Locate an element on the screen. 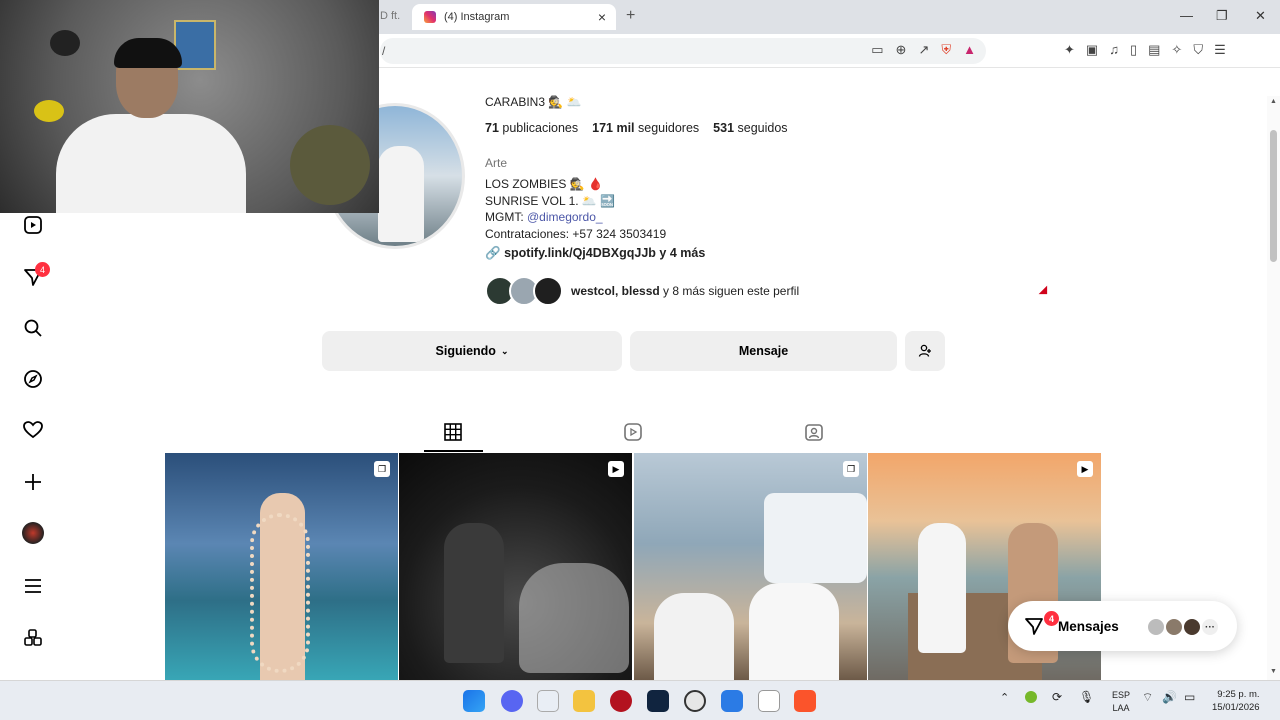  messages-badge: 4 is located at coordinates (1051, 618).